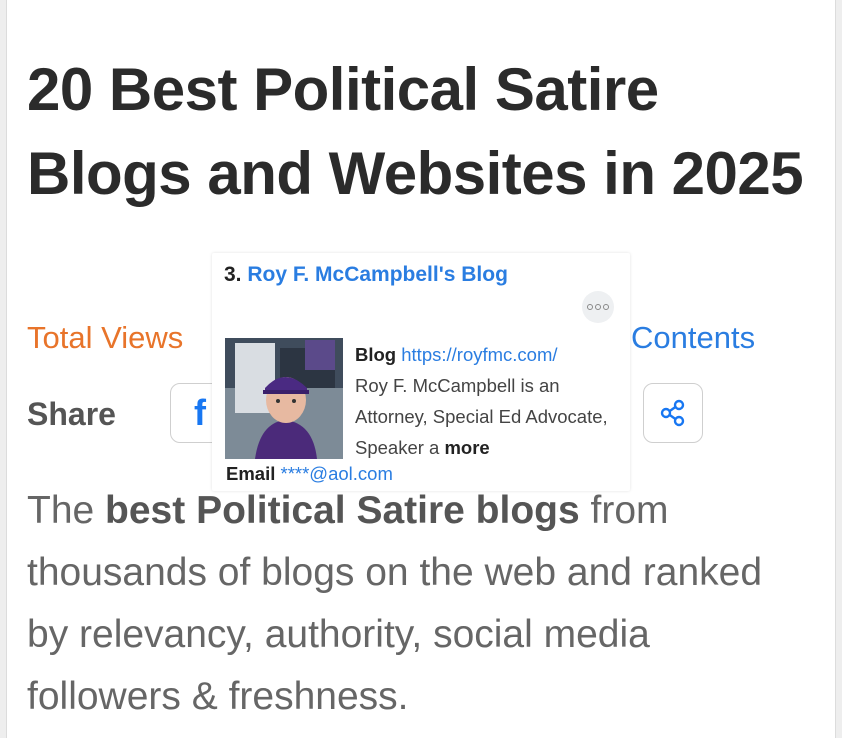  What do you see at coordinates (377, 274) in the screenshot?
I see `blog-name: Roy F. McCampbell's Blog` at bounding box center [377, 274].